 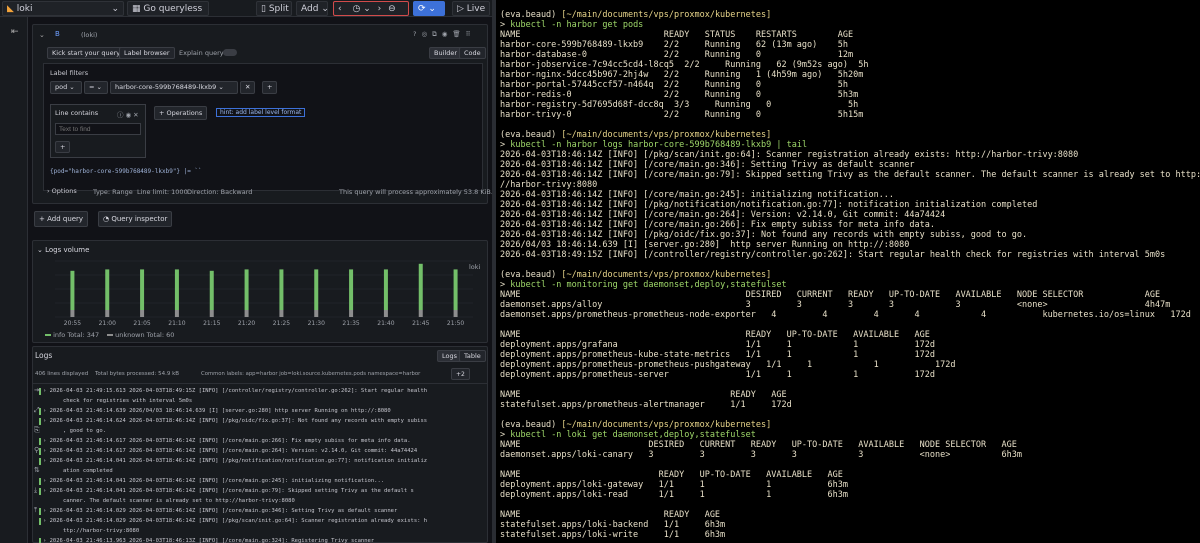 I want to click on label-value-select: harbor-core-599b768489-lkxb9 ⌄, so click(x=174, y=87).